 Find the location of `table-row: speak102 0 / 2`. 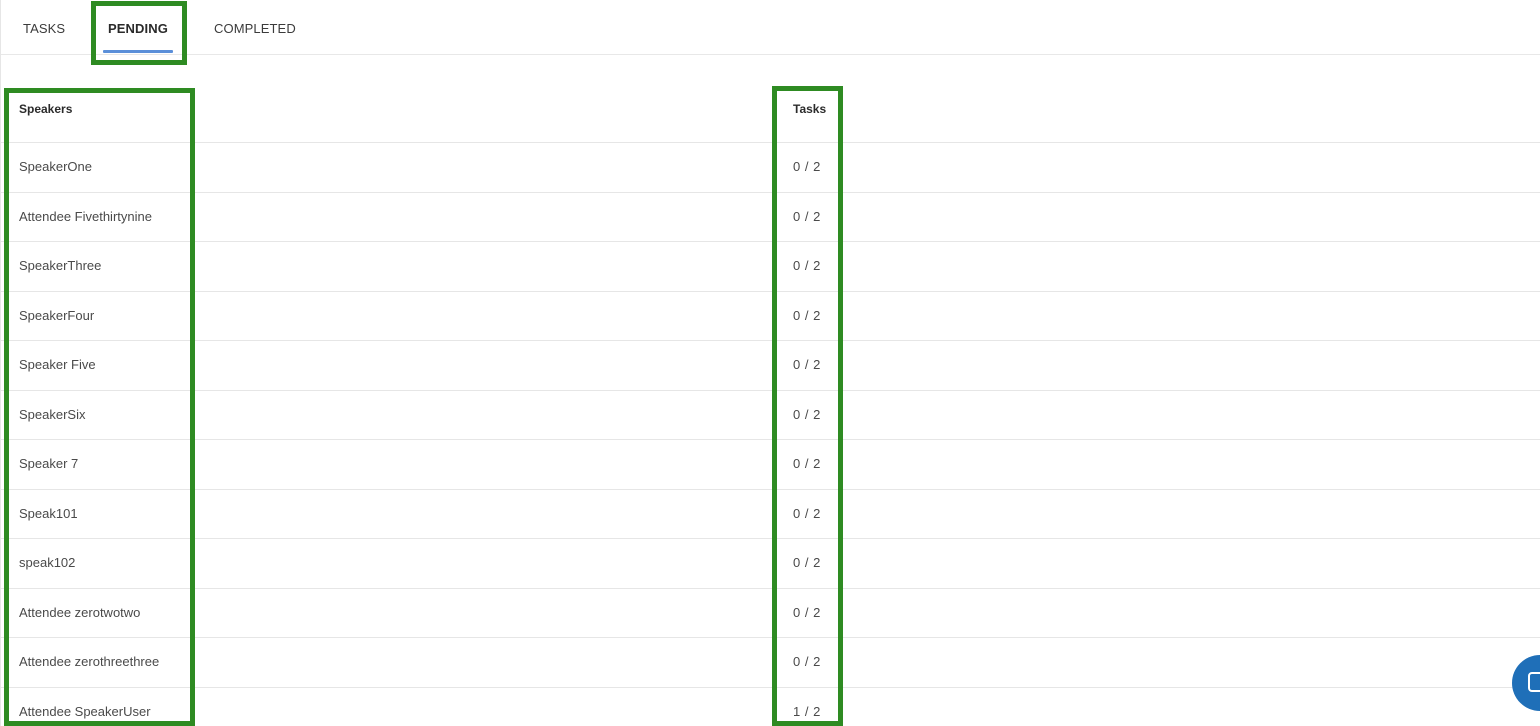

table-row: speak102 0 / 2 is located at coordinates (770, 564).